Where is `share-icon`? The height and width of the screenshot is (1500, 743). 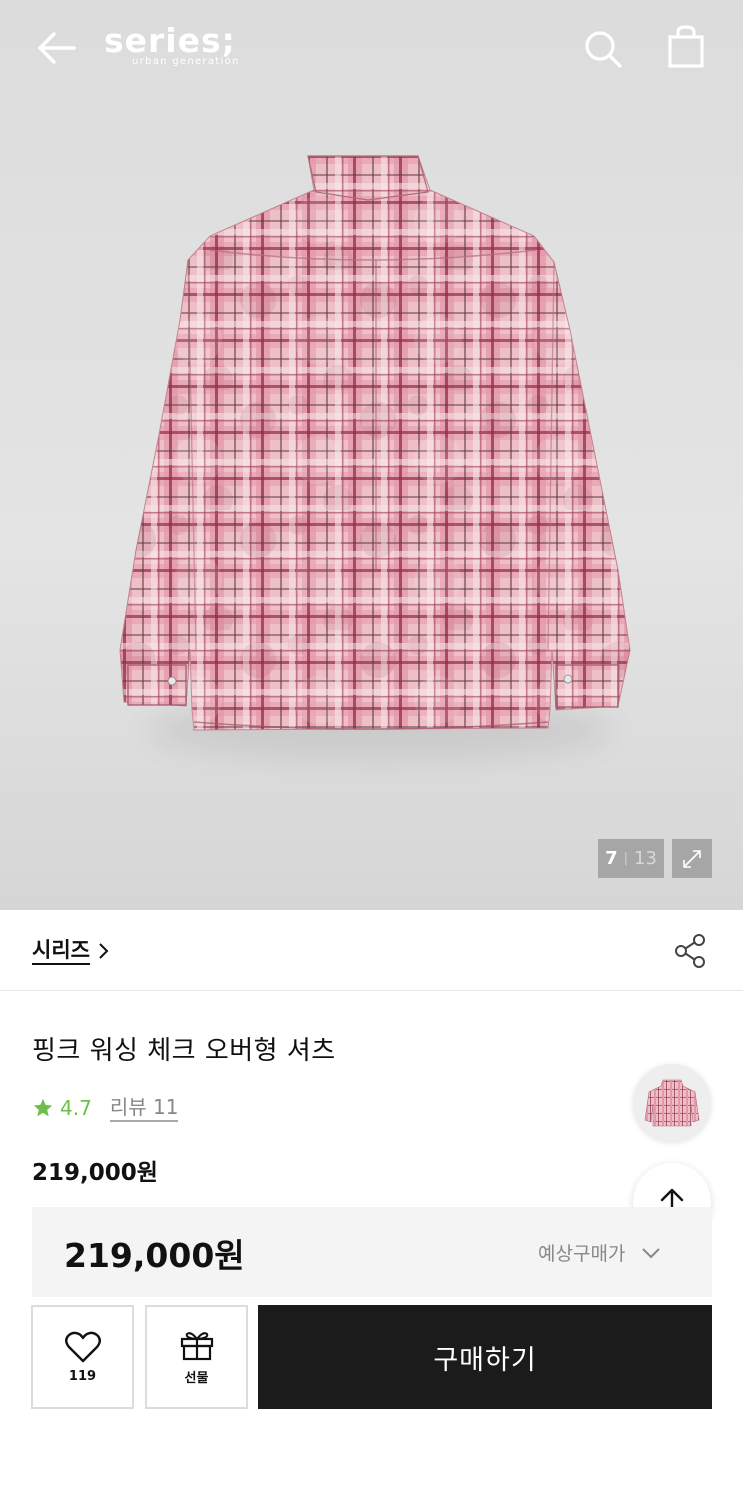
share-icon is located at coordinates (690, 951).